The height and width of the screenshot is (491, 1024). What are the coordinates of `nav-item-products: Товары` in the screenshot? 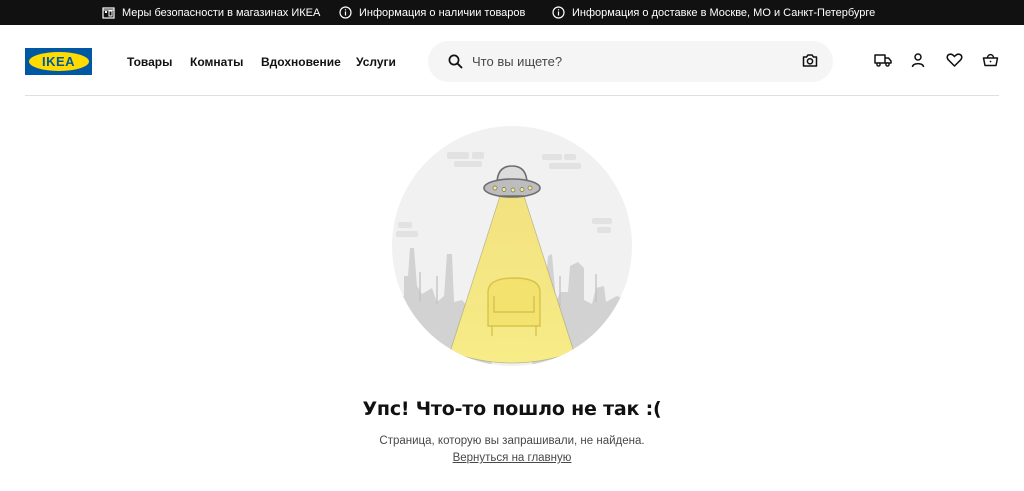 It's located at (149, 62).